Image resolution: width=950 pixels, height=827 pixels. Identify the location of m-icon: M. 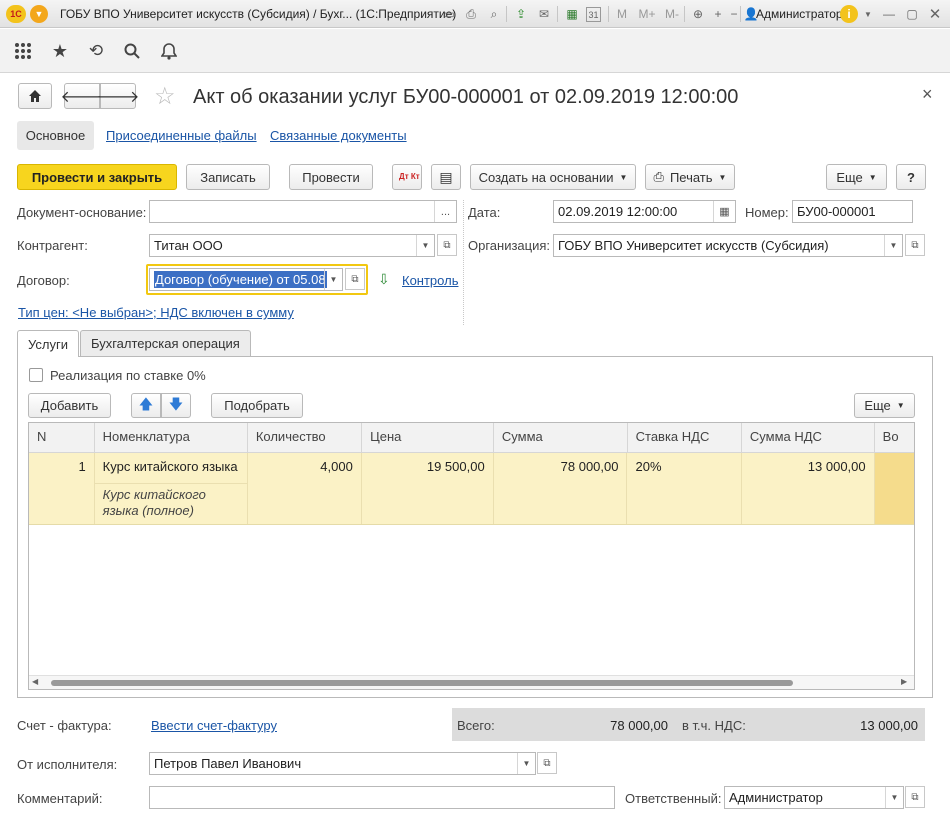
(622, 14).